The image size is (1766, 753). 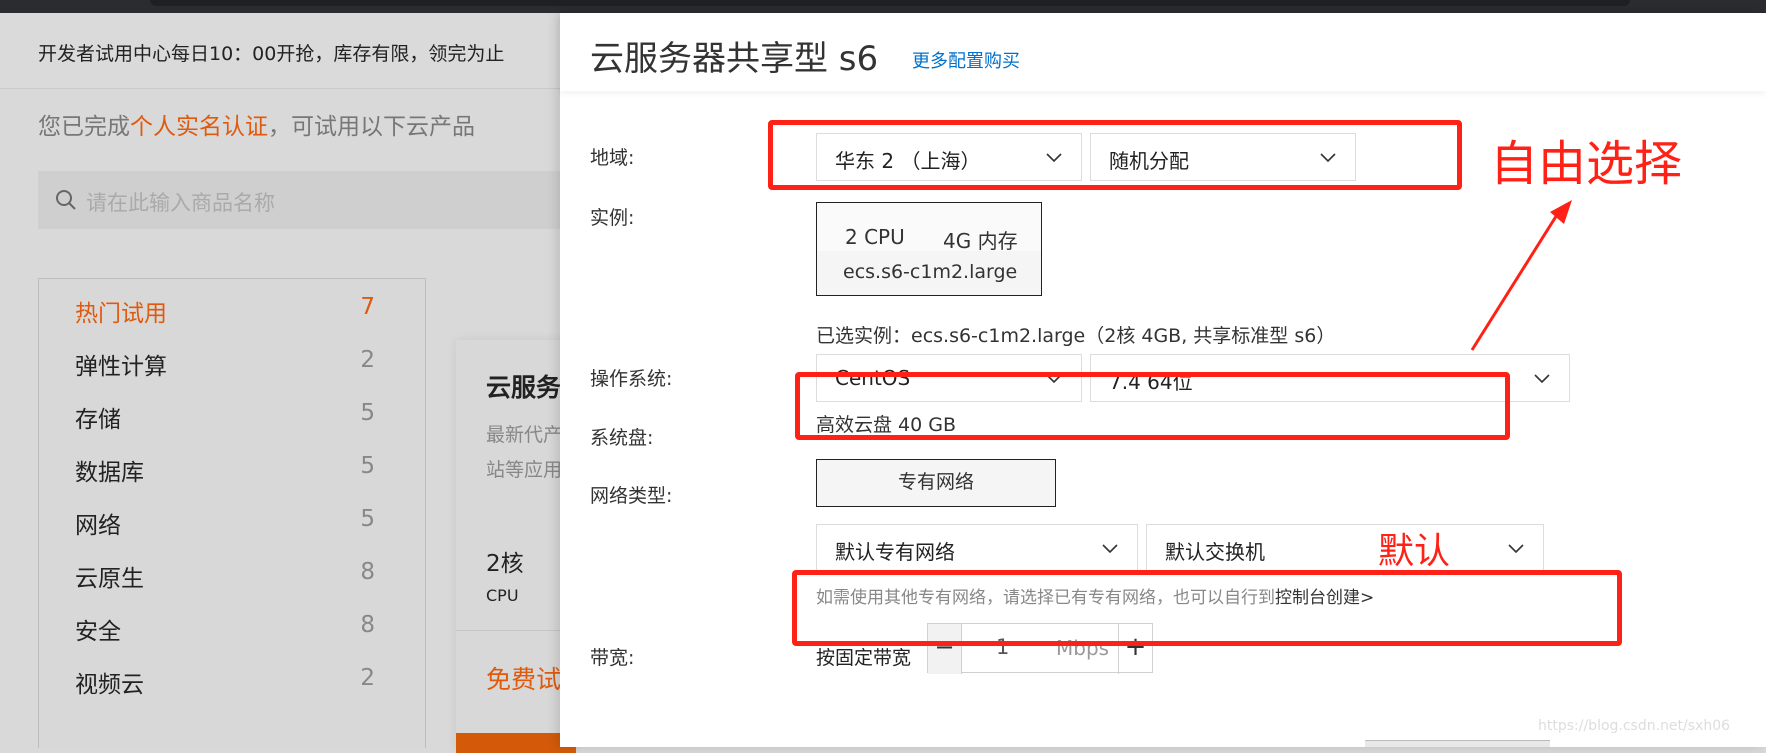 I want to click on notice-bar: 开发者试用中心每日10：00开抢，库存有限，领完为止, so click(x=280, y=51).